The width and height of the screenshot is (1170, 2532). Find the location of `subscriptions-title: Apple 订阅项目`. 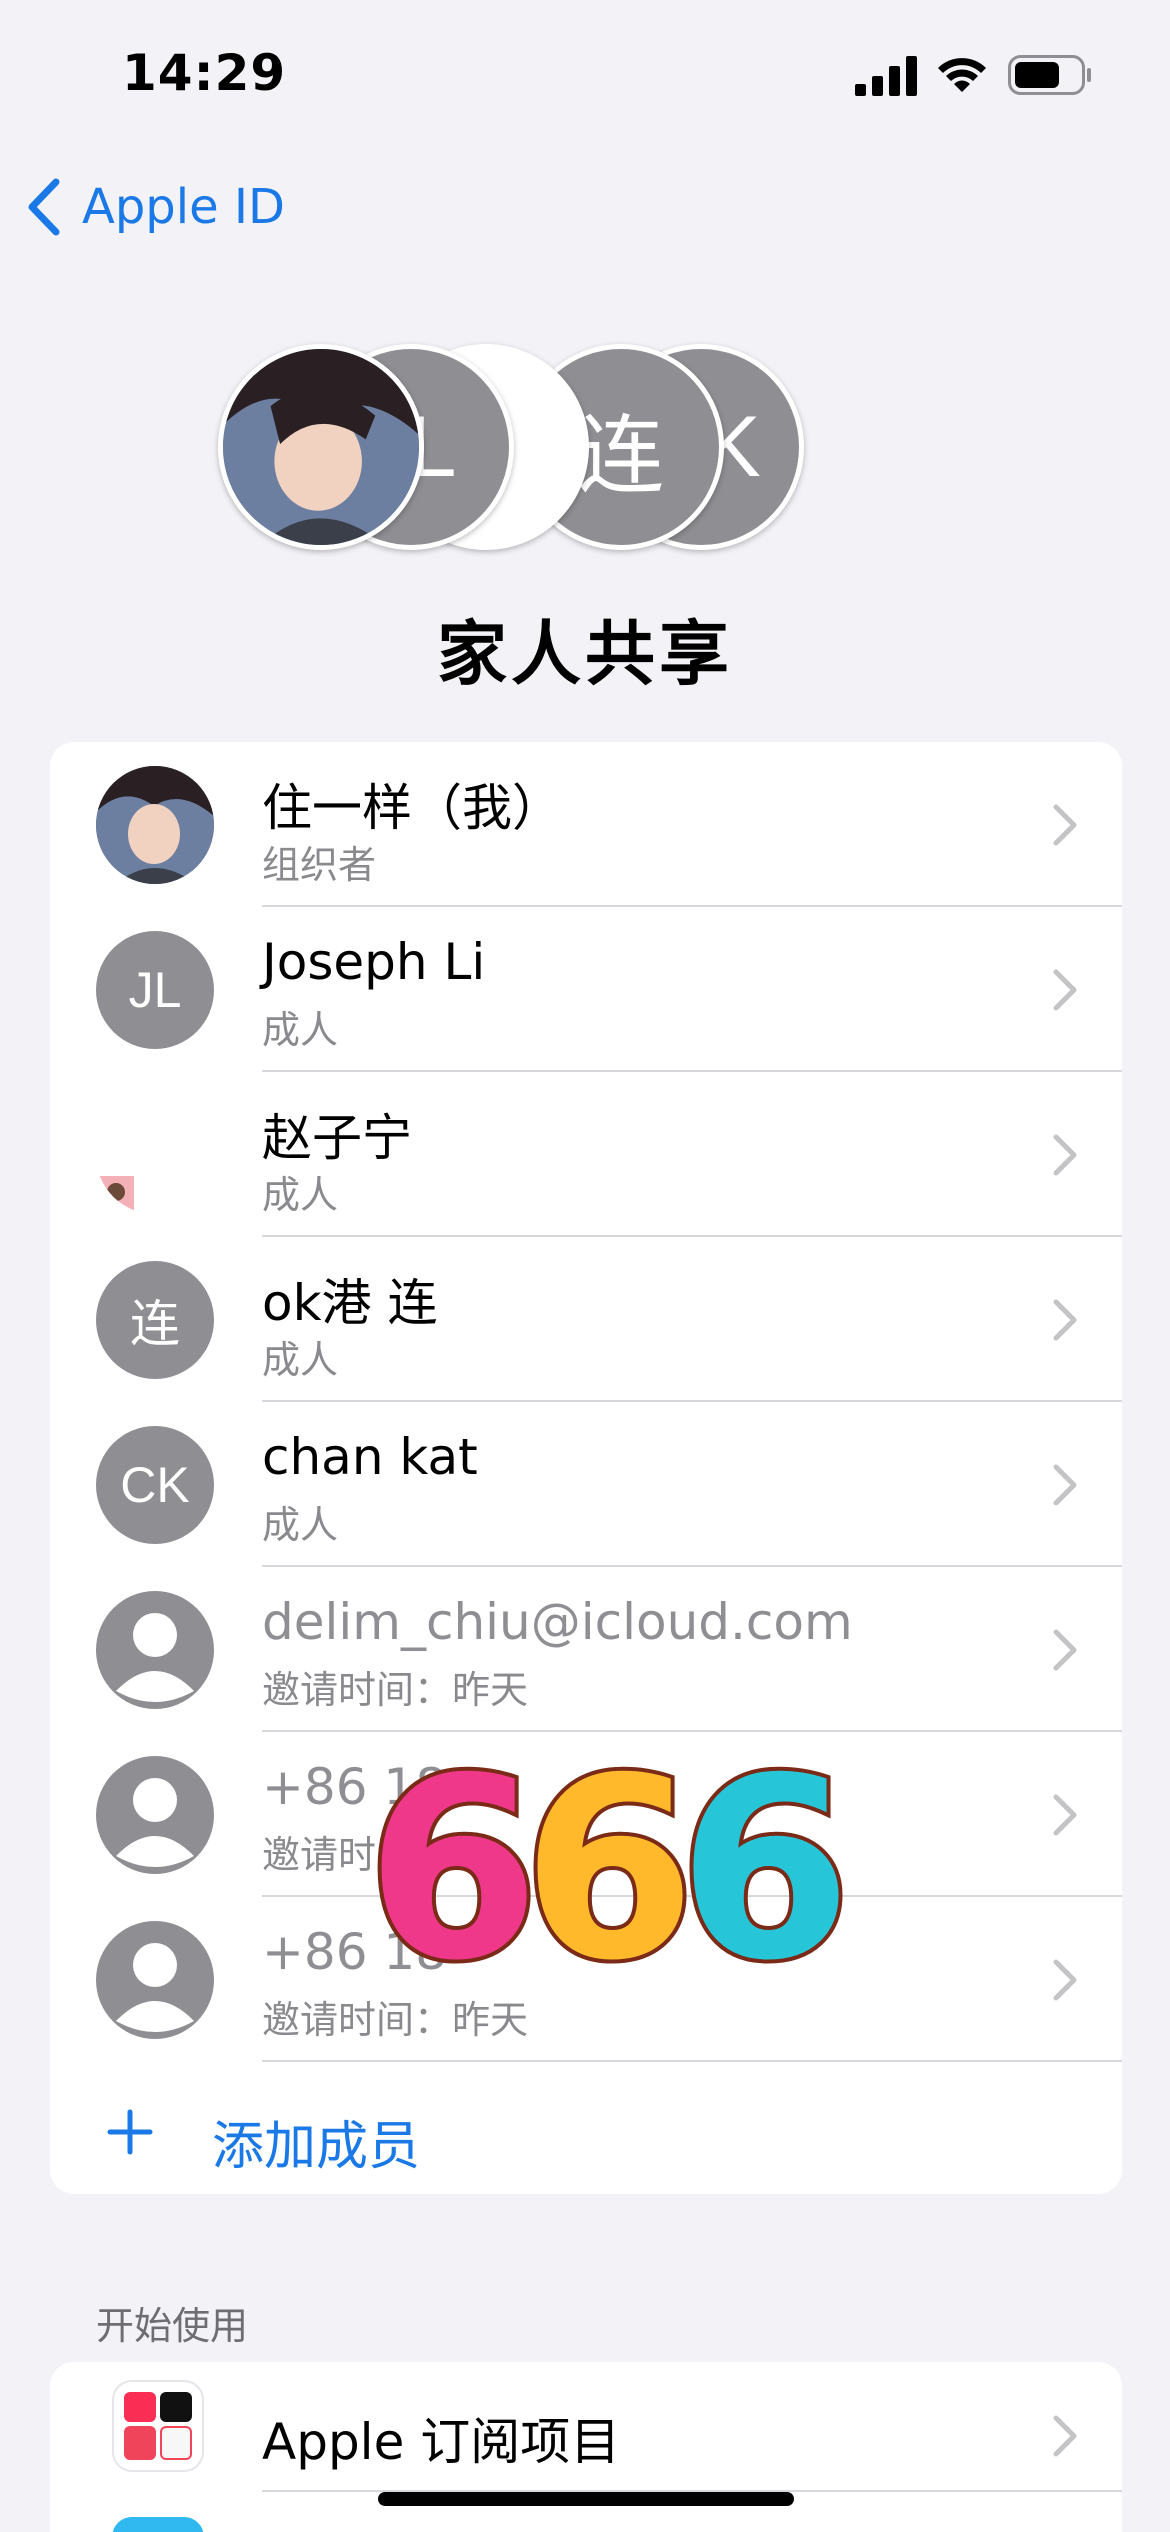

subscriptions-title: Apple 订阅项目 is located at coordinates (441, 2442).